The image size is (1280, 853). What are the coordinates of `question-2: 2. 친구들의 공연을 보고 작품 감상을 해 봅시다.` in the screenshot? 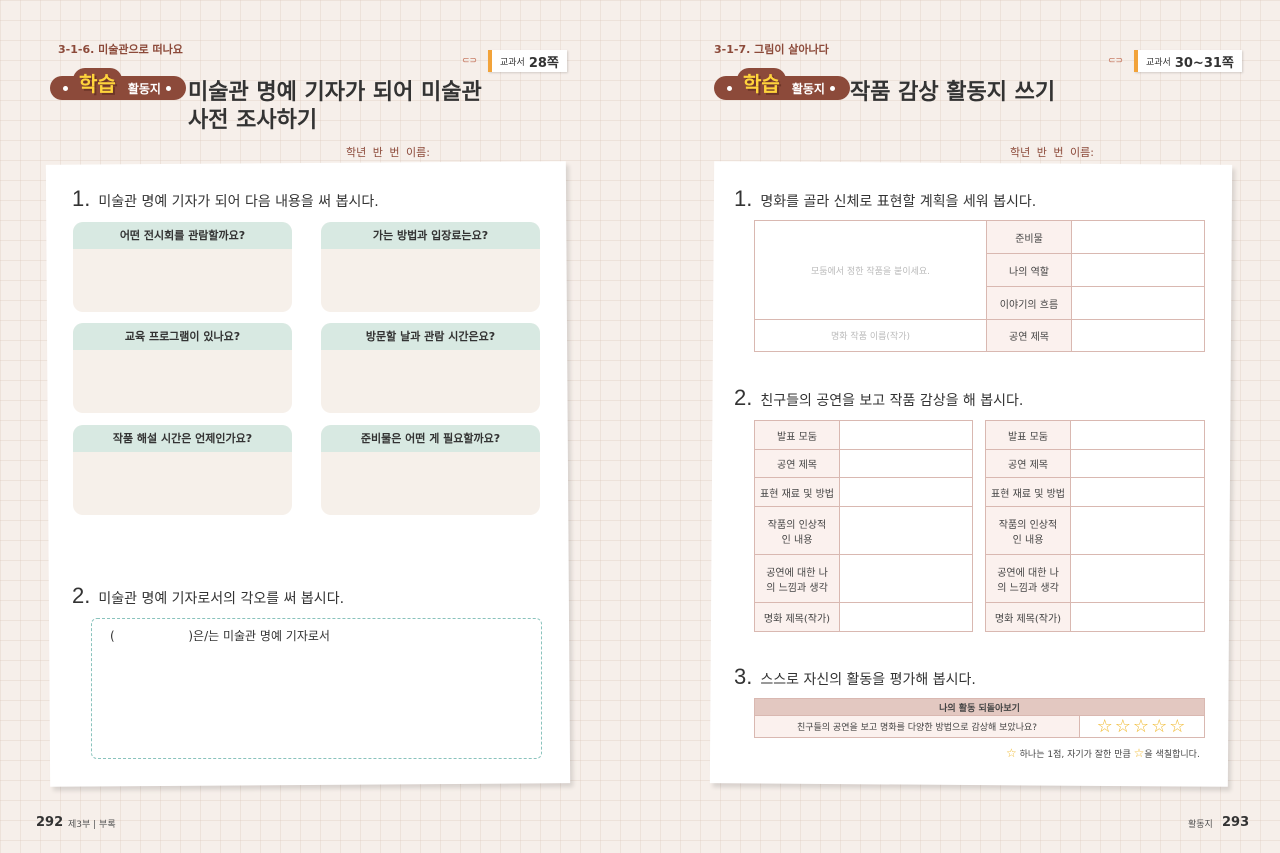 It's located at (878, 398).